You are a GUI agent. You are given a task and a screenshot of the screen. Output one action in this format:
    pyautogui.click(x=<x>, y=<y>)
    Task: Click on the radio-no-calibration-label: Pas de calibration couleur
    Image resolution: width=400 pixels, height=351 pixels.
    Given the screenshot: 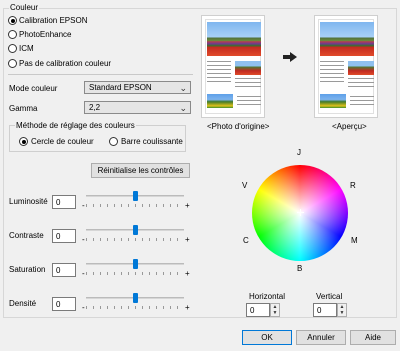 What is the action you would take?
    pyautogui.click(x=65, y=64)
    